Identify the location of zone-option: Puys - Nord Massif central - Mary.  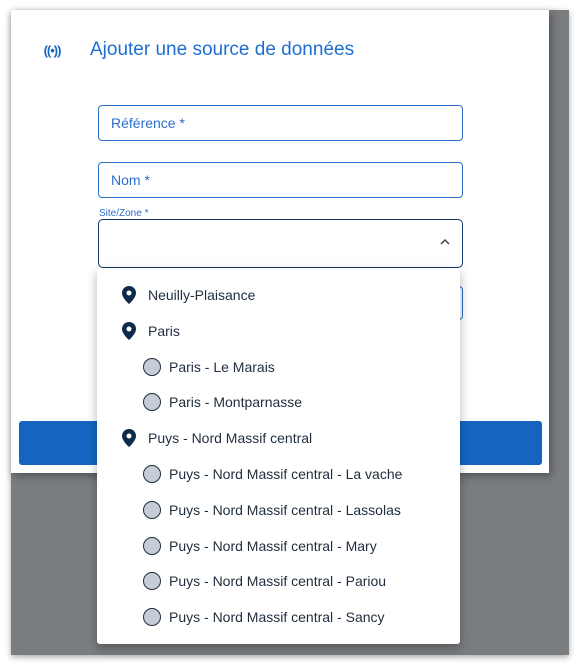
(278, 546).